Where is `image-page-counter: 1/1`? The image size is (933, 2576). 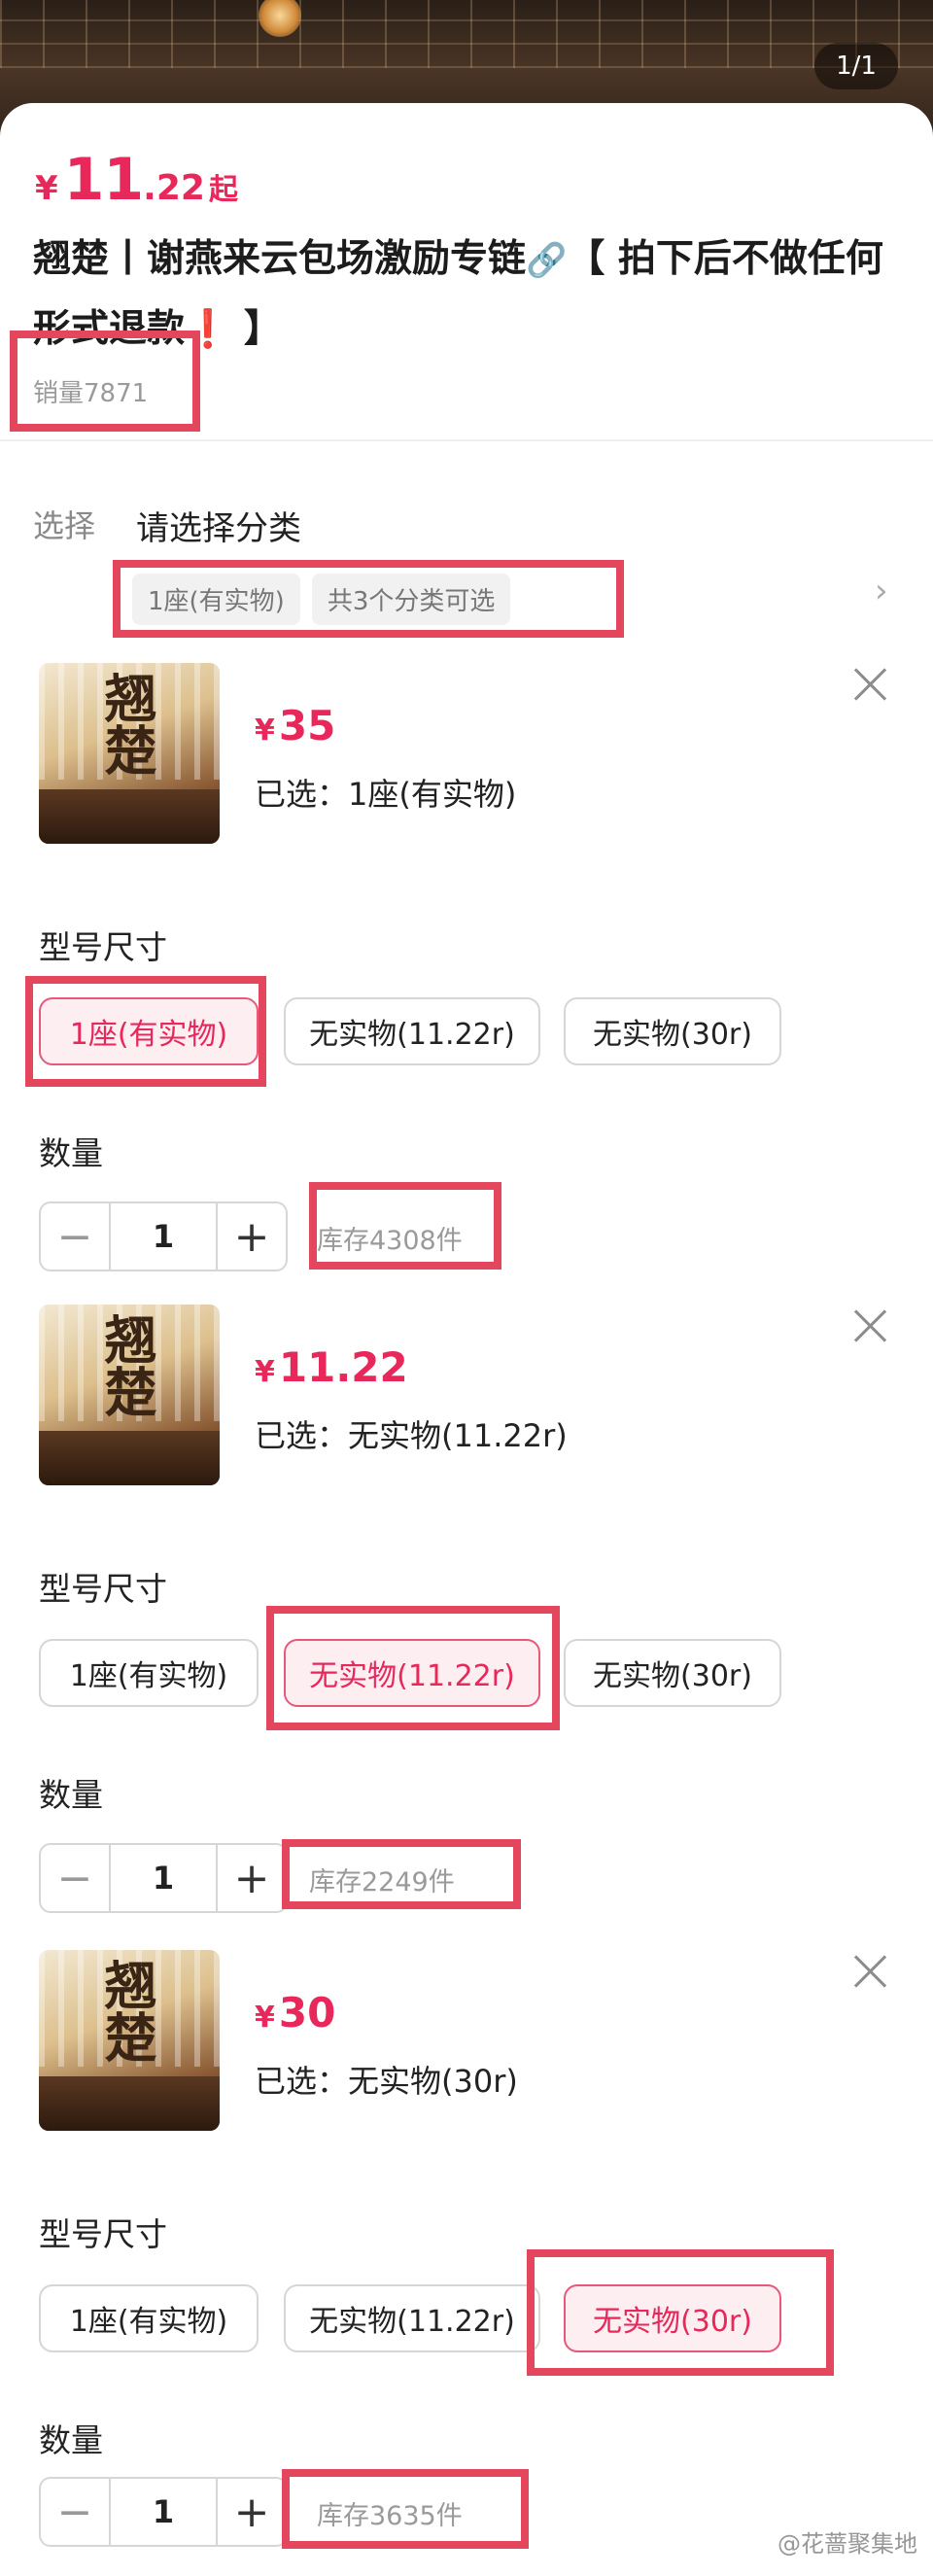 image-page-counter: 1/1 is located at coordinates (856, 66).